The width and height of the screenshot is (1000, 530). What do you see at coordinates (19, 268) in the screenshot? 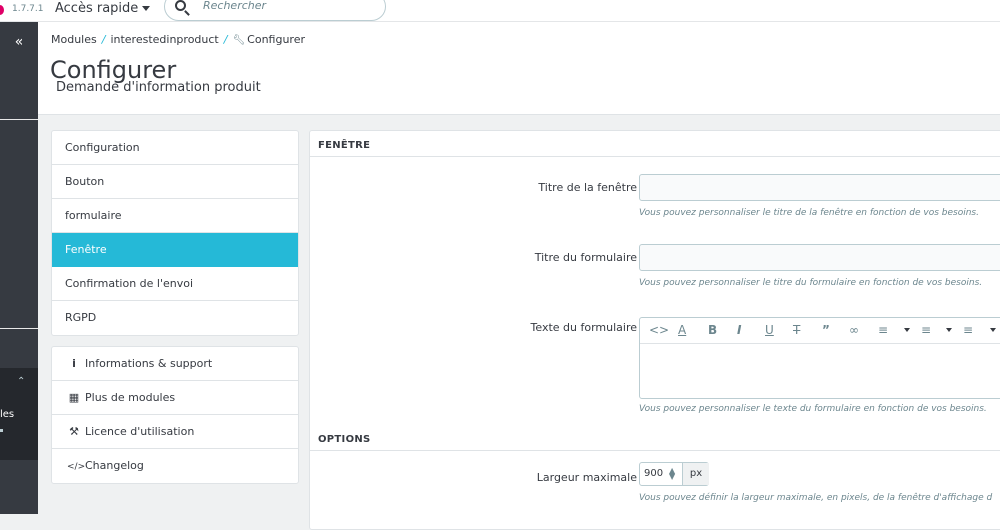
I see `sidebar: « ⌃ les` at bounding box center [19, 268].